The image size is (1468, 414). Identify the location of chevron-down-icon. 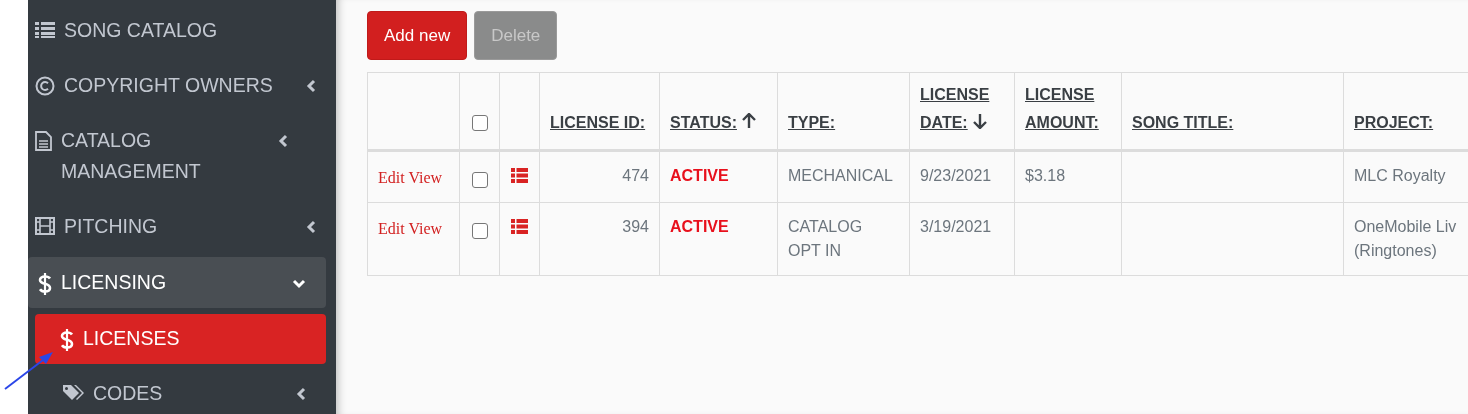
(299, 284).